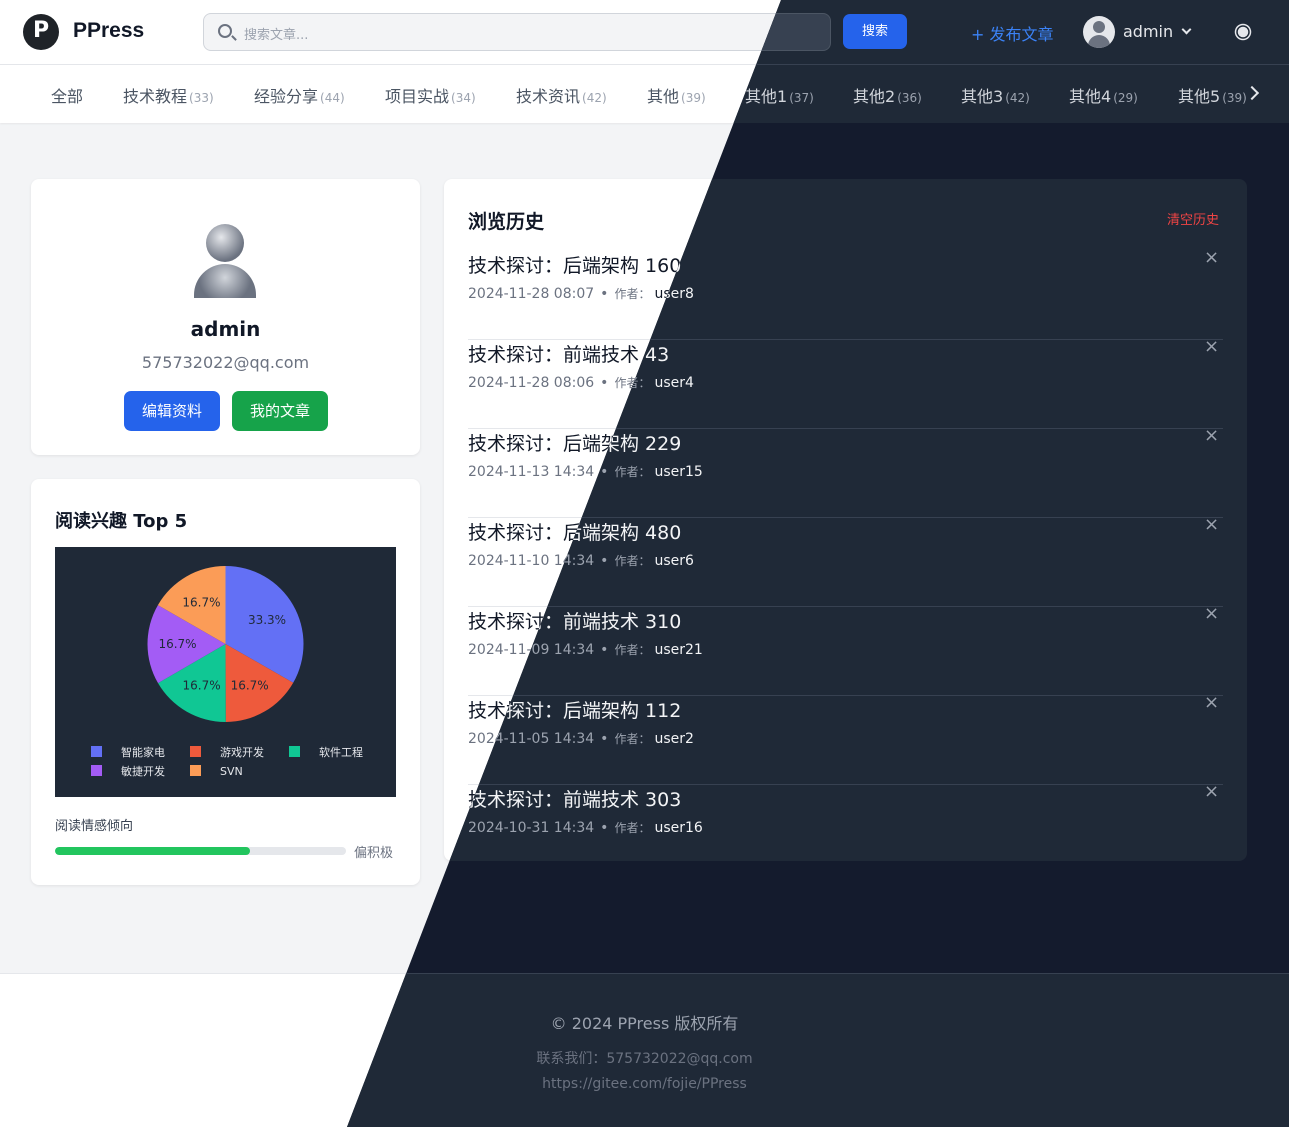 Image resolution: width=1289 pixels, height=1127 pixels. I want to click on profile-card: admin 575732022@qq.com 编辑资料 我的文章, so click(225, 317).